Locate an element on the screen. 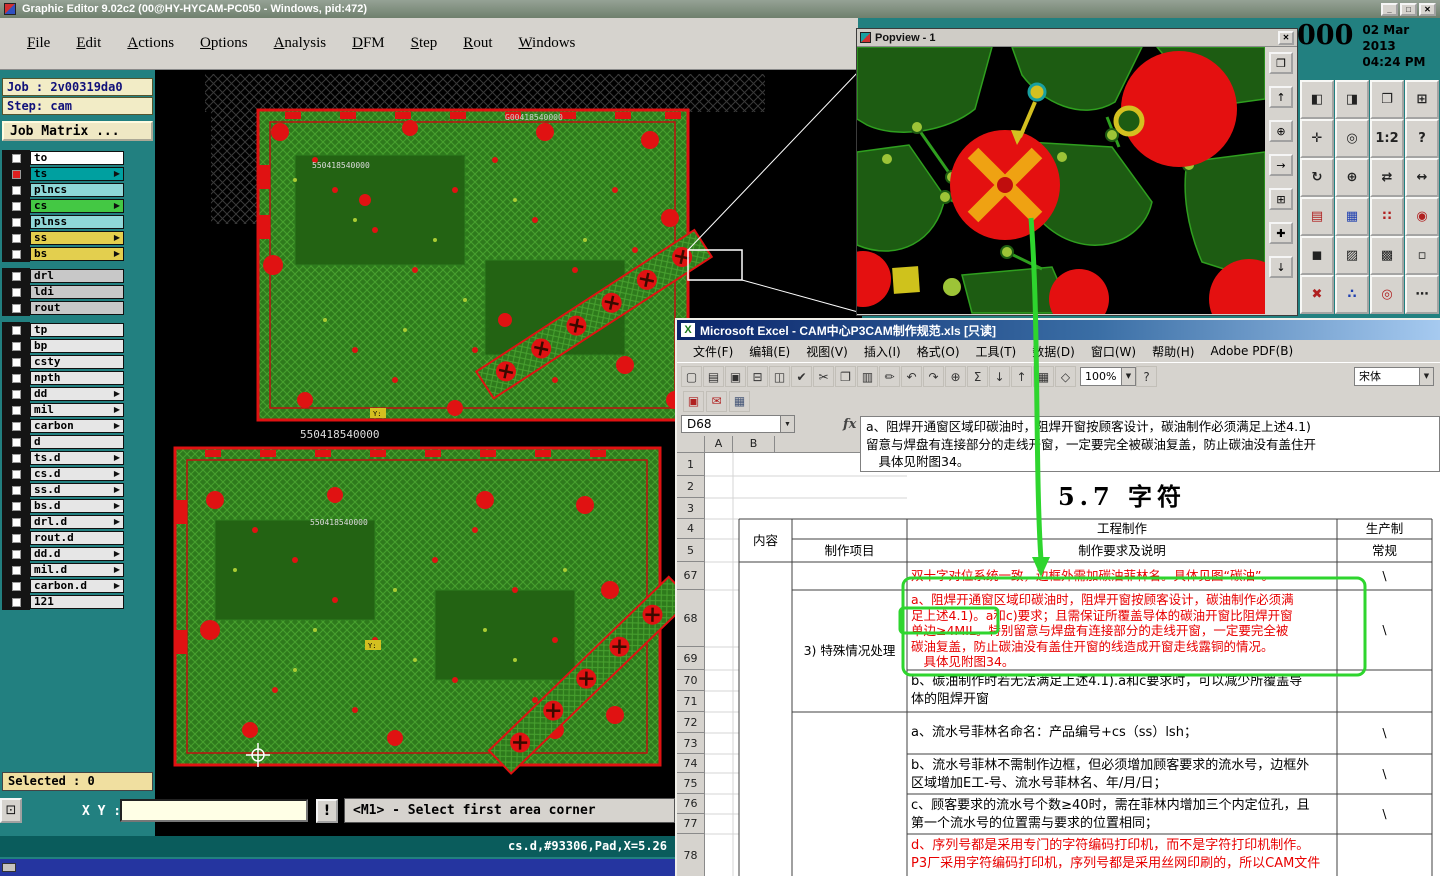  layer-name-box: mil ▶ is located at coordinates (77, 410).